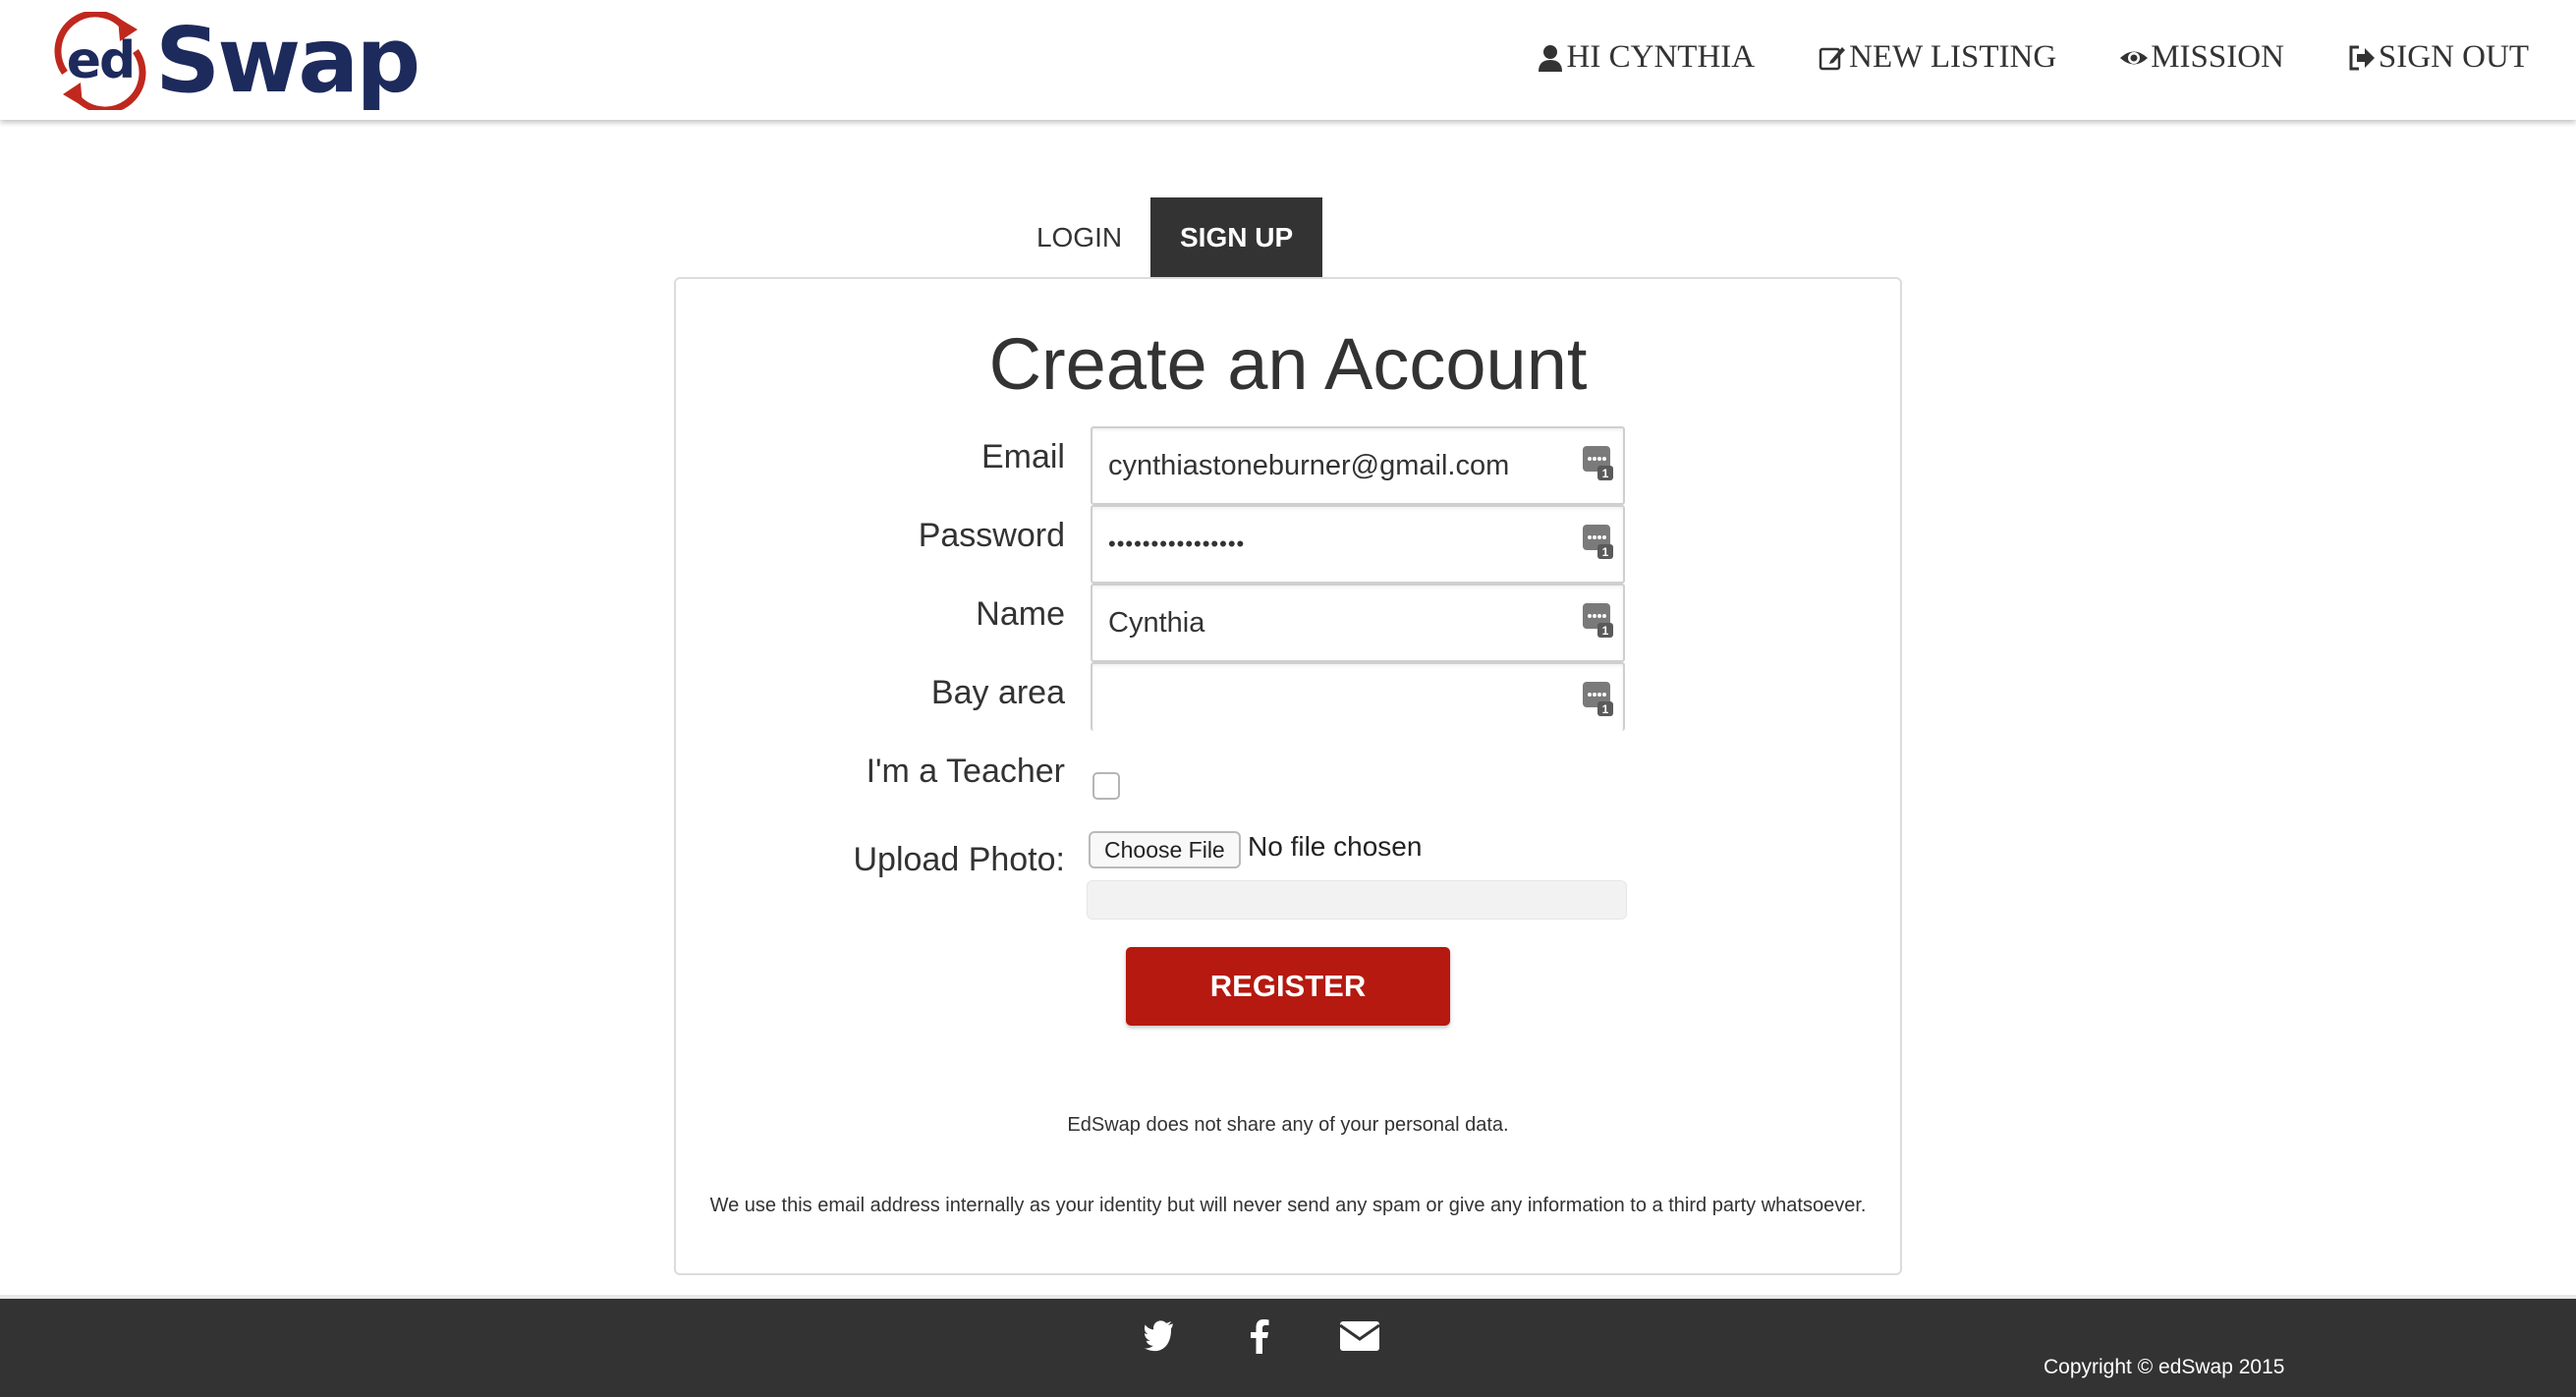  What do you see at coordinates (1236, 237) in the screenshot?
I see `tab-signup: SIGN UP` at bounding box center [1236, 237].